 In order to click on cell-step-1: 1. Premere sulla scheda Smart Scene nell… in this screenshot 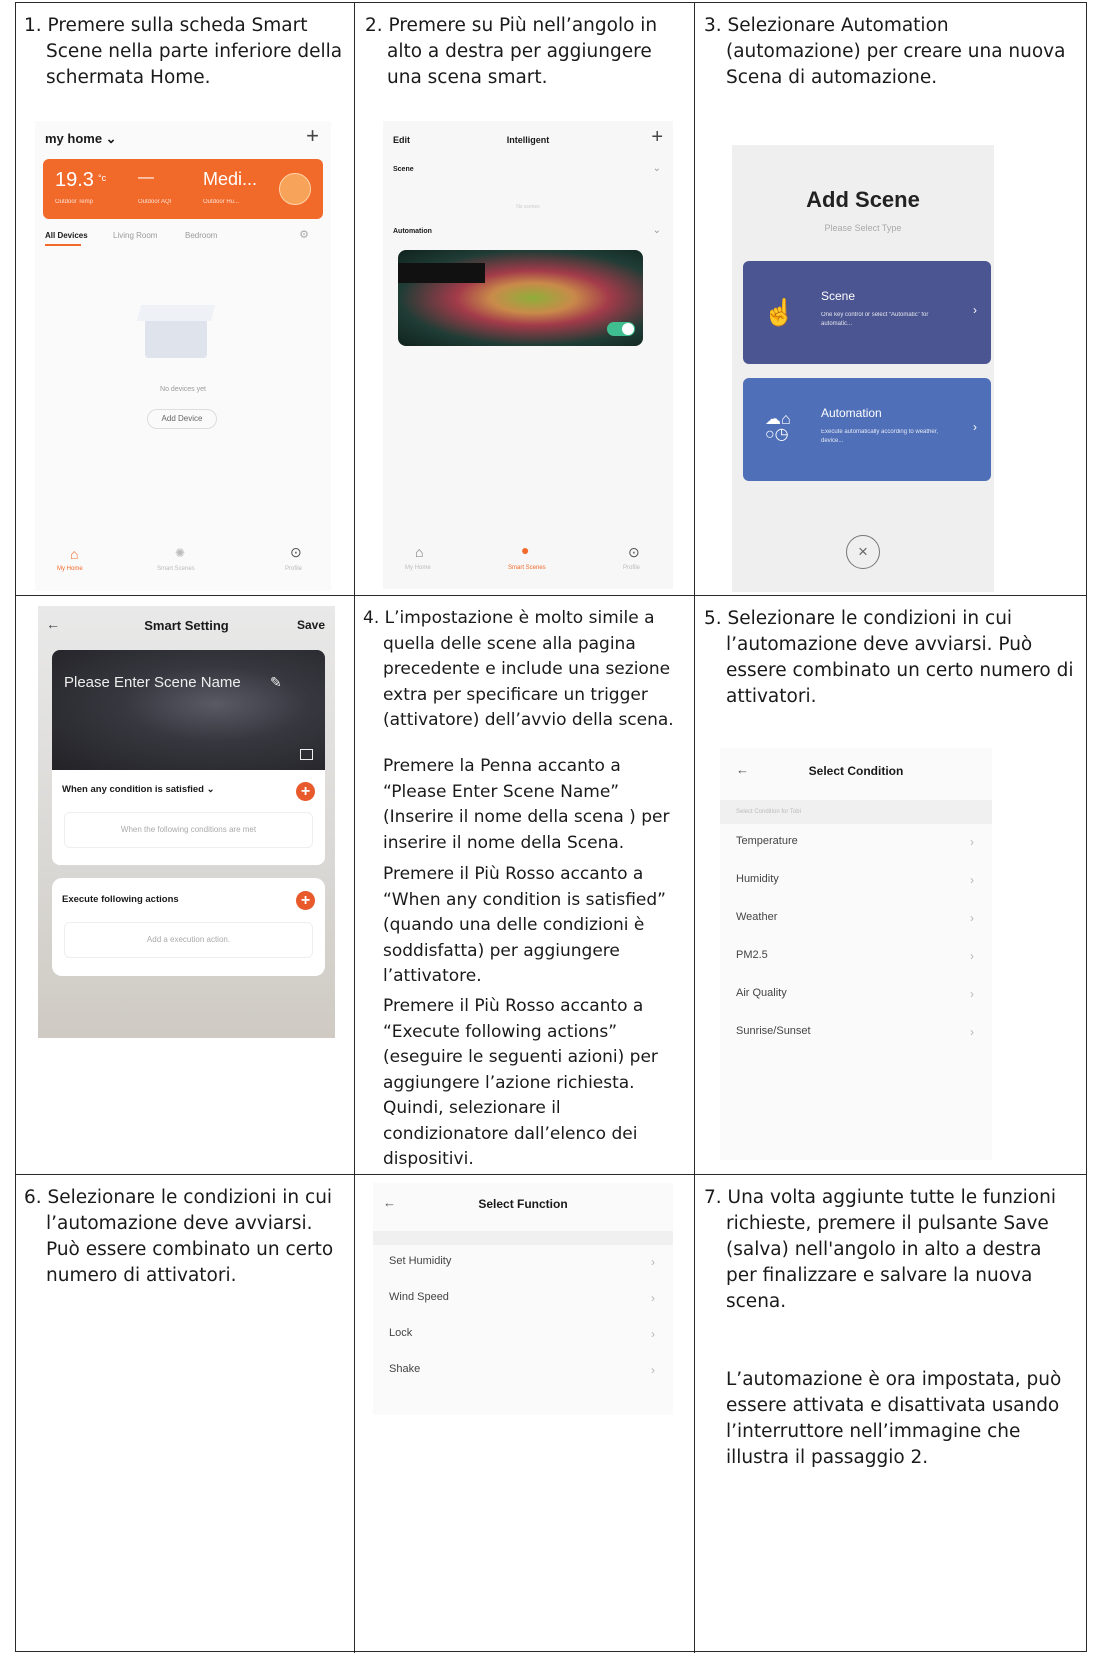, I will do `click(185, 299)`.